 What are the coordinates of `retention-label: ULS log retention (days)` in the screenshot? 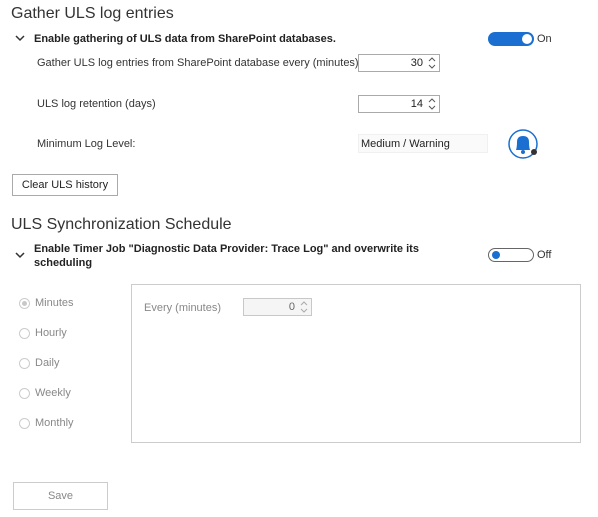 It's located at (96, 104).